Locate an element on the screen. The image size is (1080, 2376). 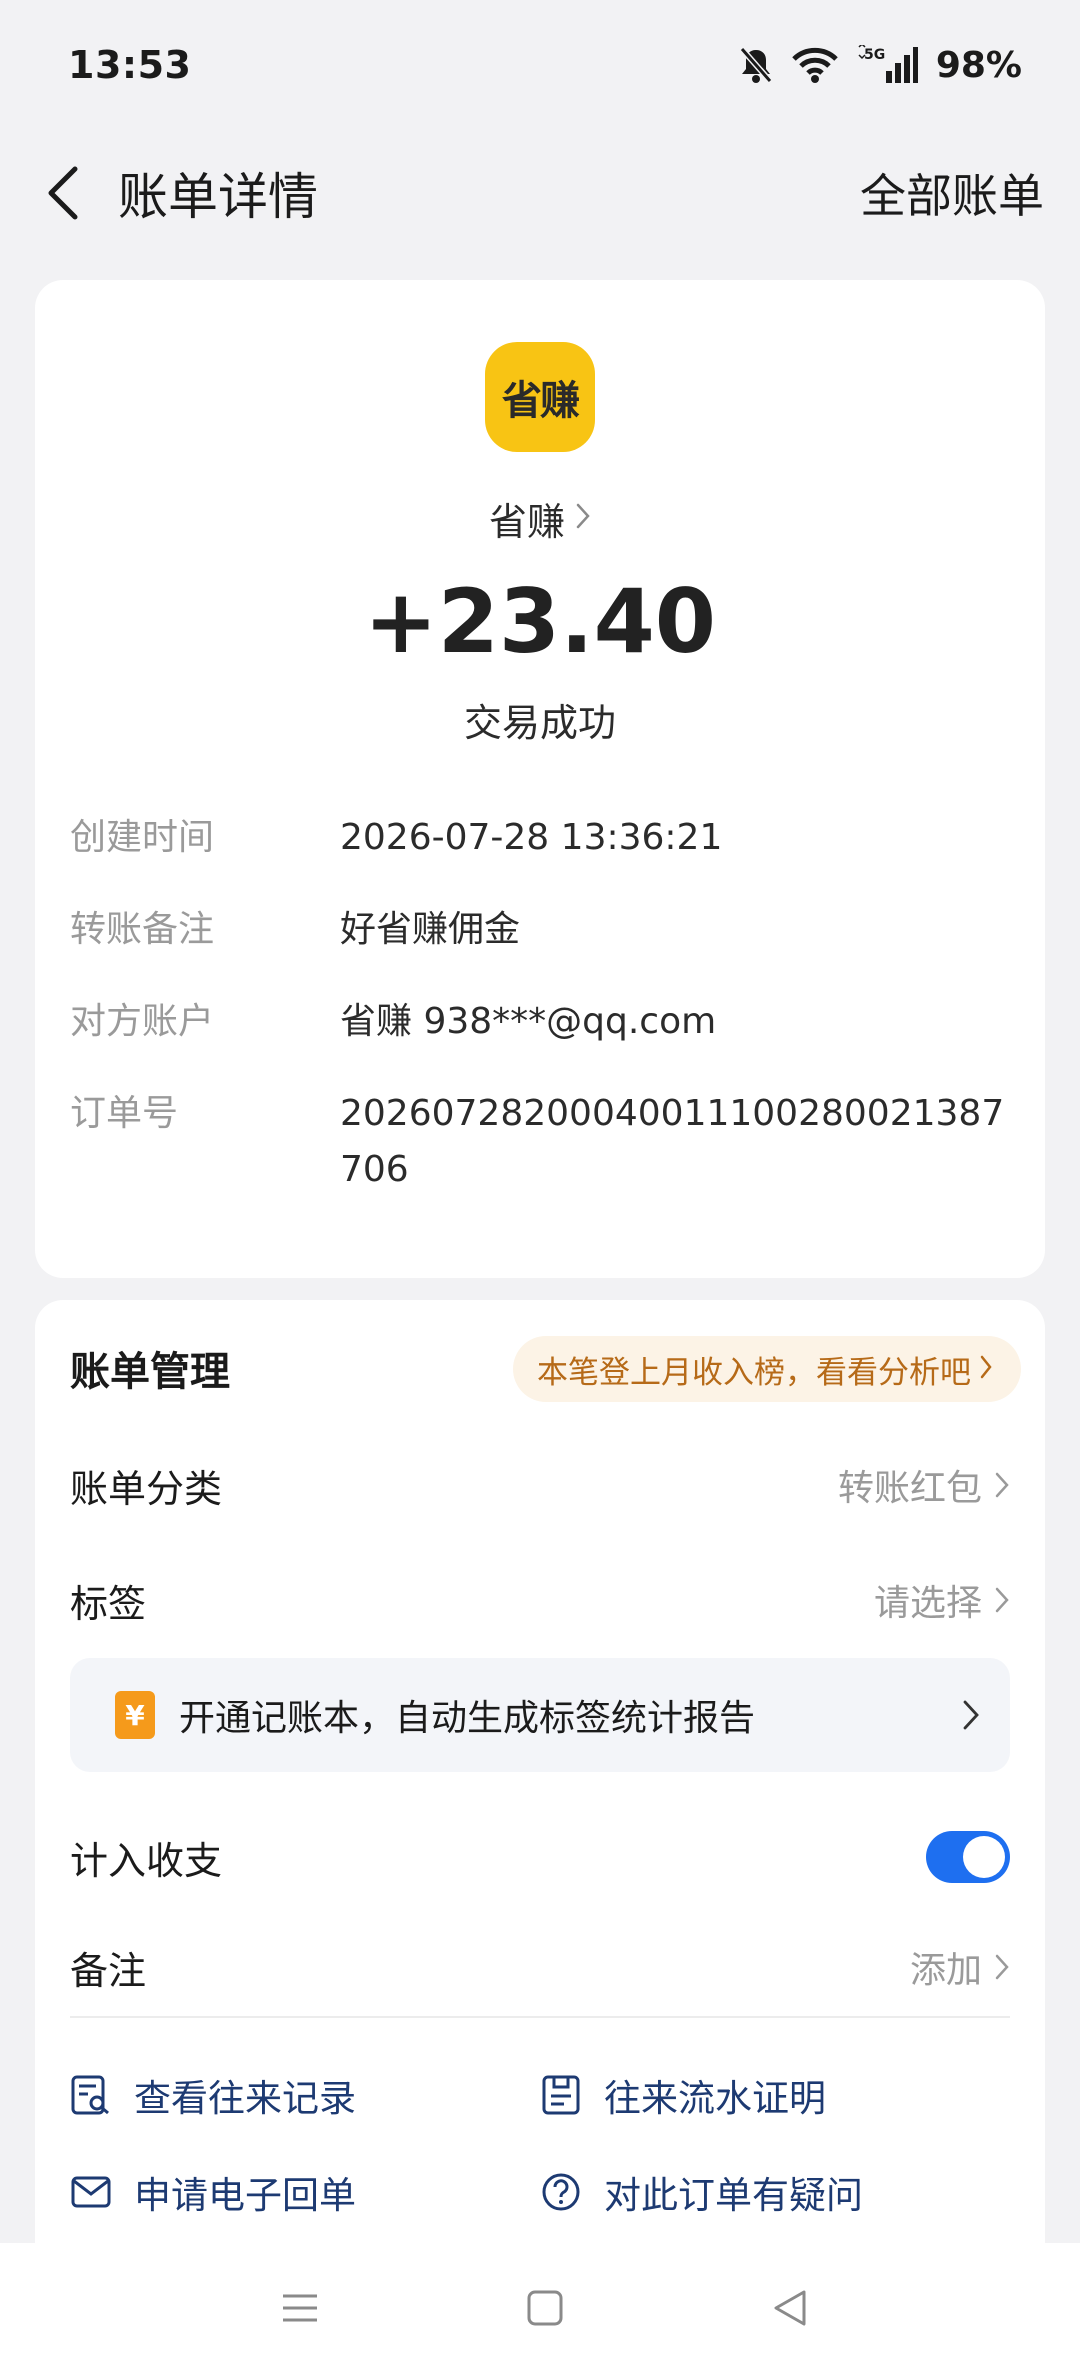
remark-value: 添加 is located at coordinates (945, 1970).